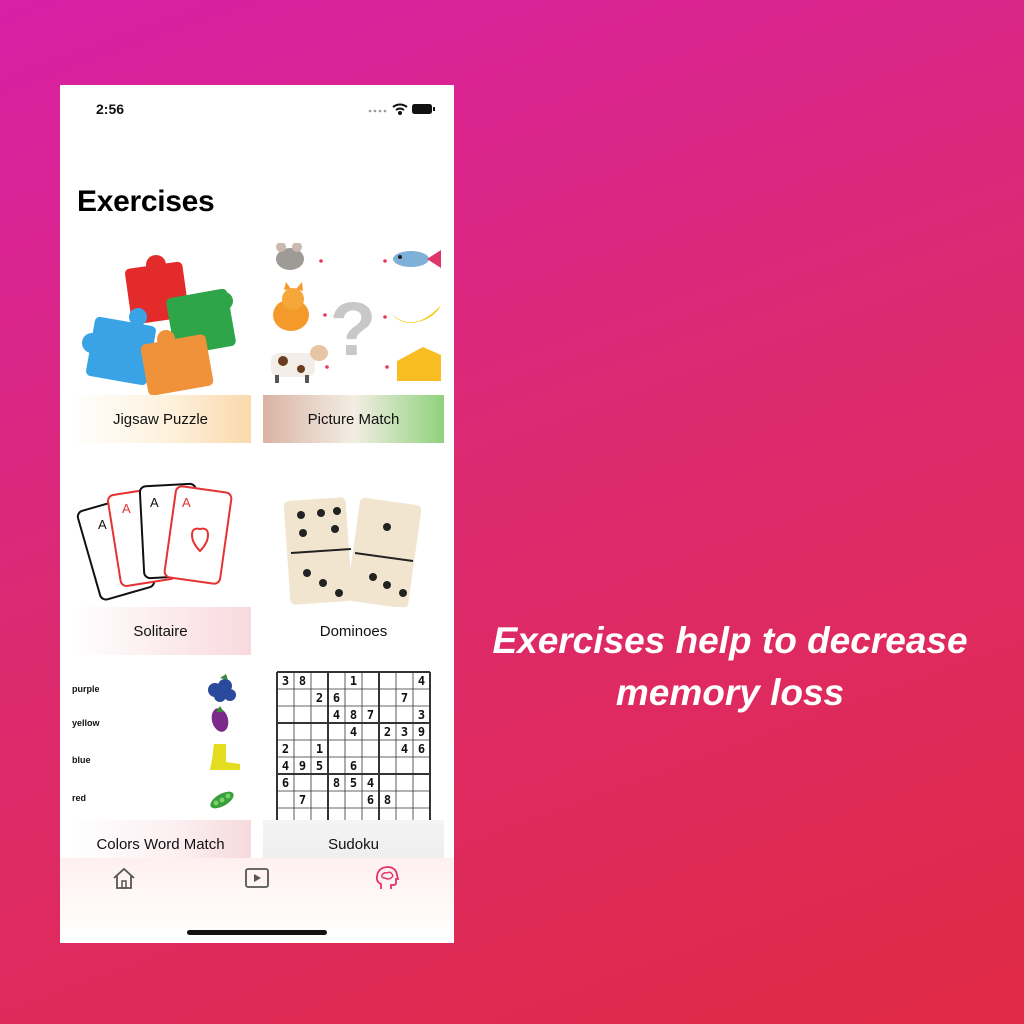 This screenshot has height=1024, width=1024. I want to click on cat-icon, so click(291, 306).